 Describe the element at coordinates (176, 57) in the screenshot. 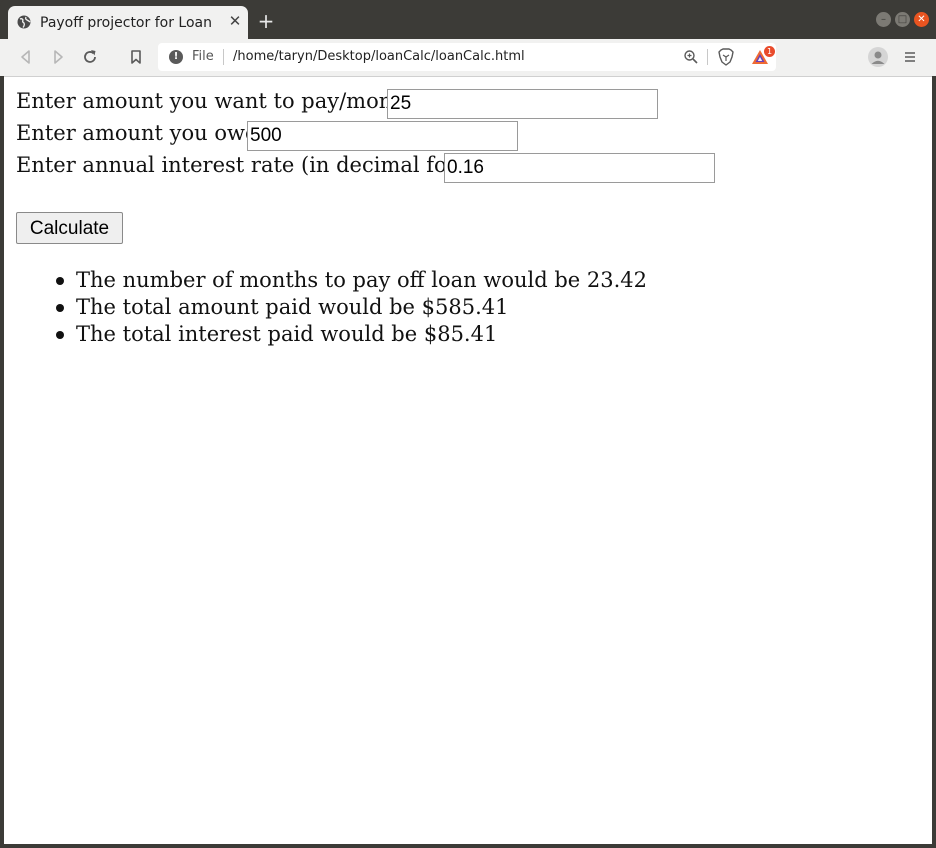

I see `info-icon: !` at that location.